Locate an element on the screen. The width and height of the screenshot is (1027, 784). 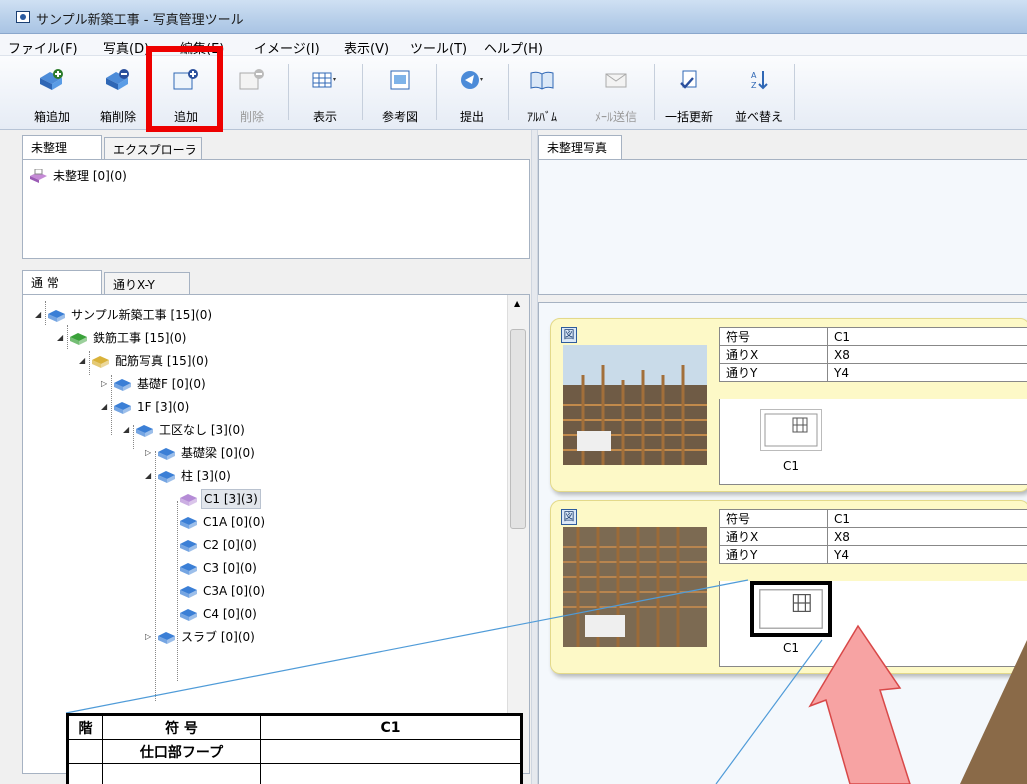
floor-header: 階 is located at coordinates (85, 727).